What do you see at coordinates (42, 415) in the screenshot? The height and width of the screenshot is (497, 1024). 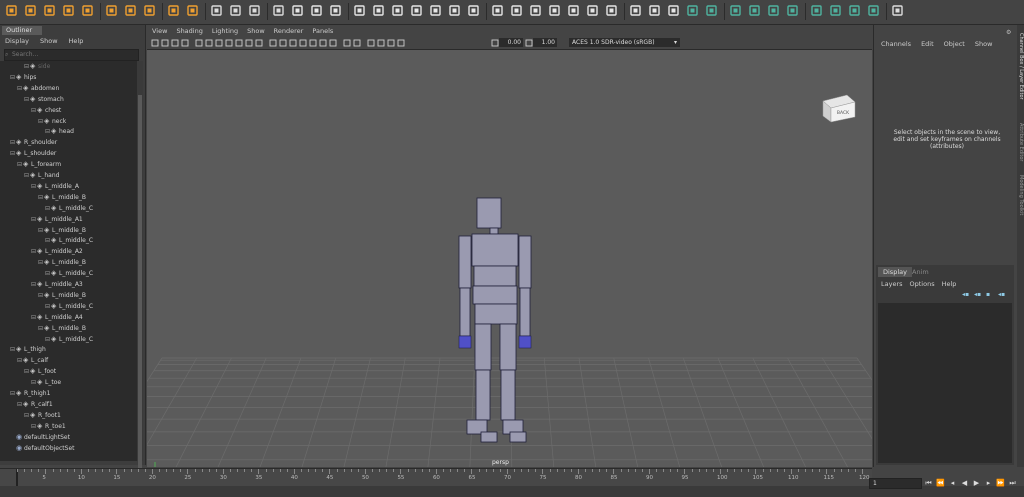 I see `outliner-joint-item: ⊟◈ R_foot1` at bounding box center [42, 415].